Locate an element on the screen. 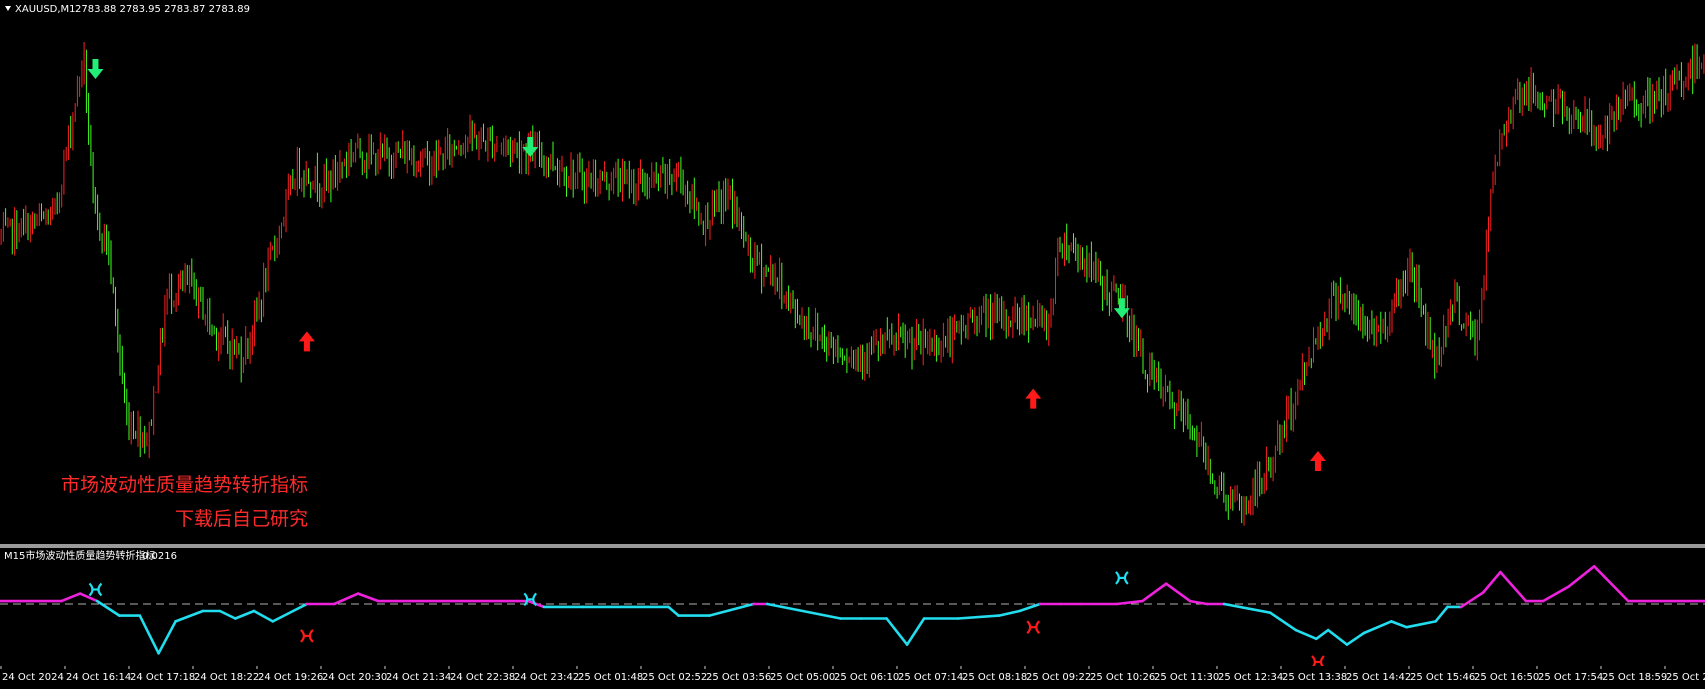 The height and width of the screenshot is (689, 1705). time-tick-label: 25 Oct 16:50 is located at coordinates (1506, 677).